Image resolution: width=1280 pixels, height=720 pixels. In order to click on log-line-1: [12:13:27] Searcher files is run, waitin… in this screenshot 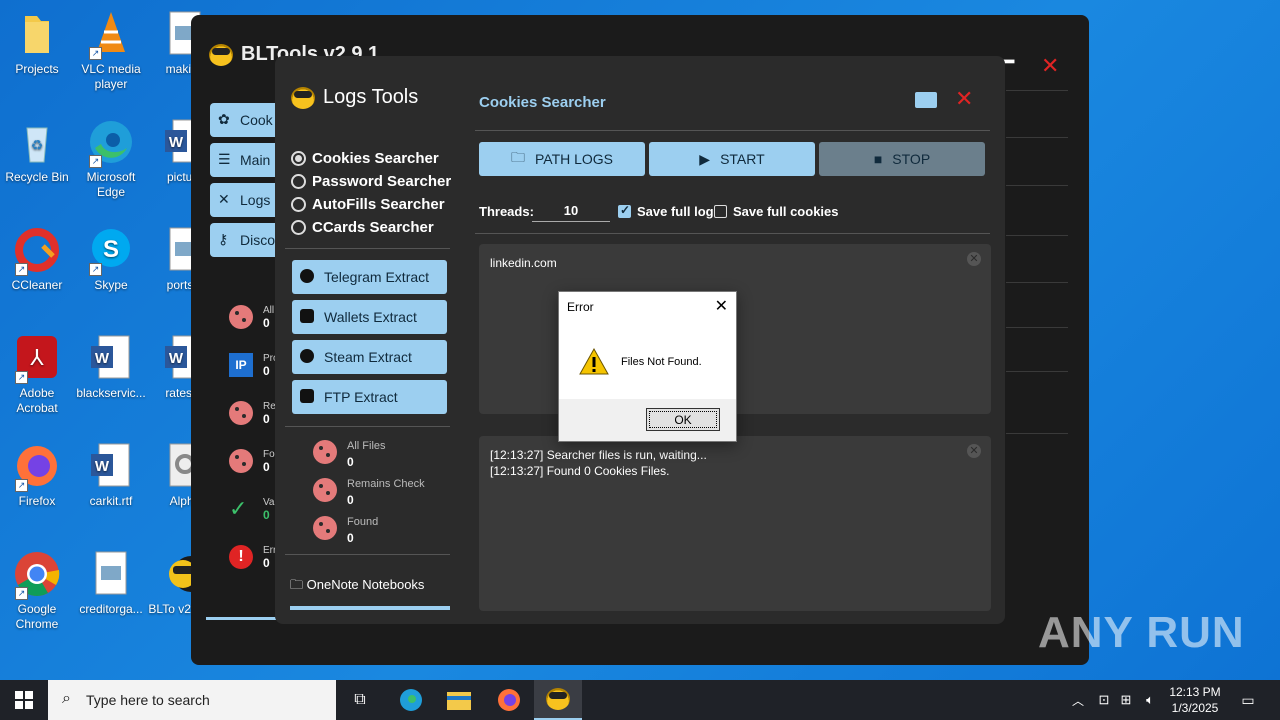, I will do `click(598, 455)`.